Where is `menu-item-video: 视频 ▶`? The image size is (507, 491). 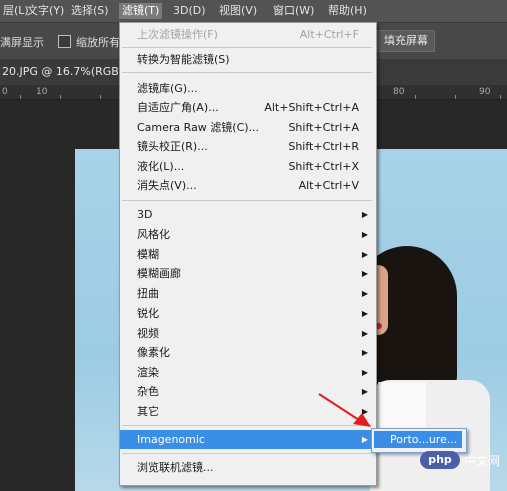
menu-item-video: 视频 ▶ is located at coordinates (248, 333).